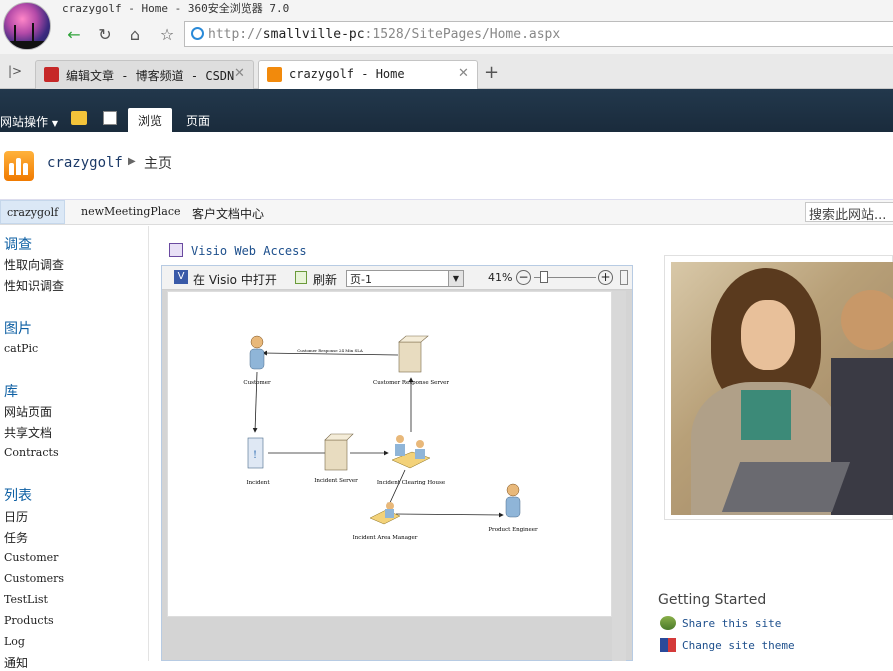  What do you see at coordinates (782, 388) in the screenshot?
I see `people-photo` at bounding box center [782, 388].